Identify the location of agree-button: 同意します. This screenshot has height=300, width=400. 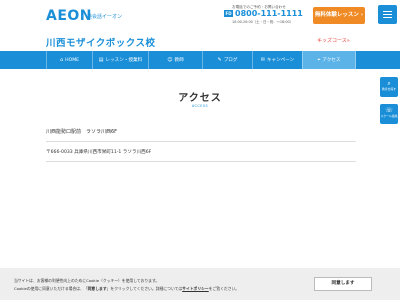
(343, 284).